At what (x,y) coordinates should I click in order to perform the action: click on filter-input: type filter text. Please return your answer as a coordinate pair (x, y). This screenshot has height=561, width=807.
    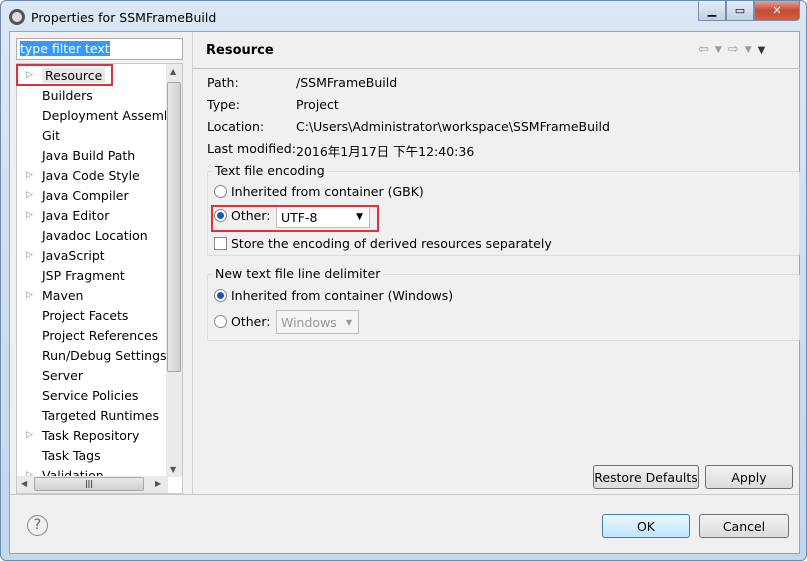
    Looking at the image, I should click on (99, 49).